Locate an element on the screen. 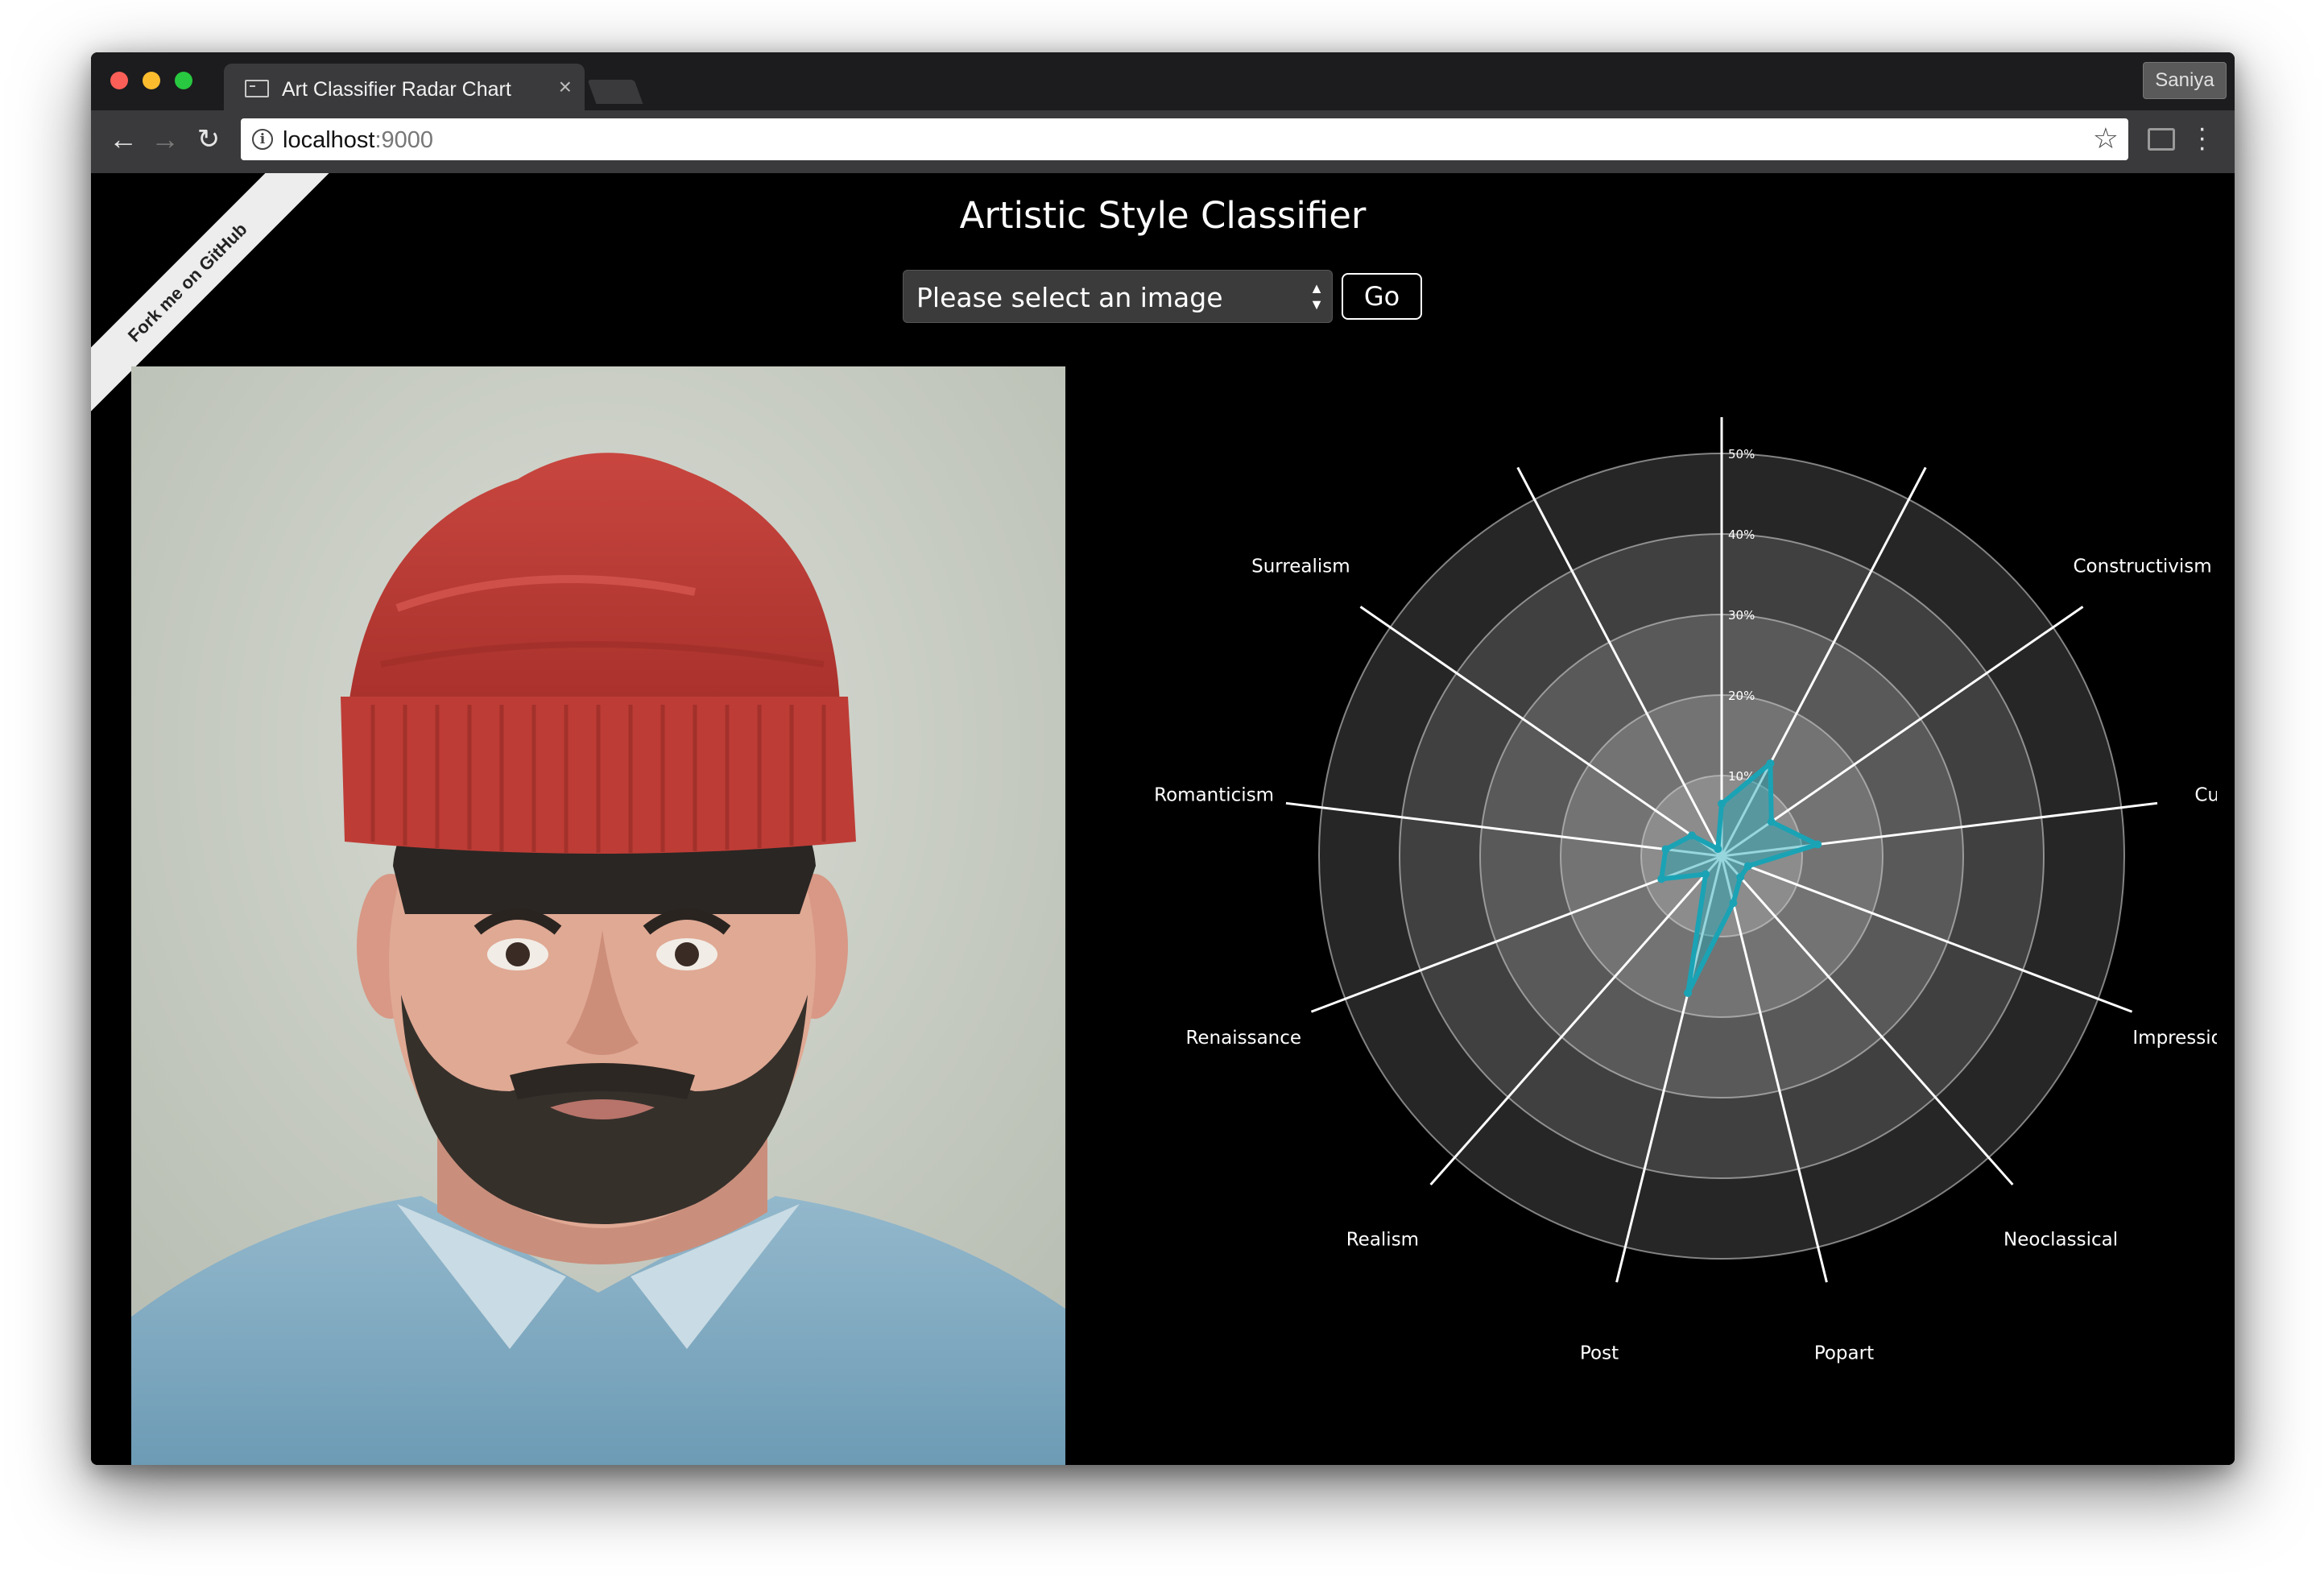 Image resolution: width=2324 pixels, height=1593 pixels. radar-axis-label: Post is located at coordinates (1599, 1354).